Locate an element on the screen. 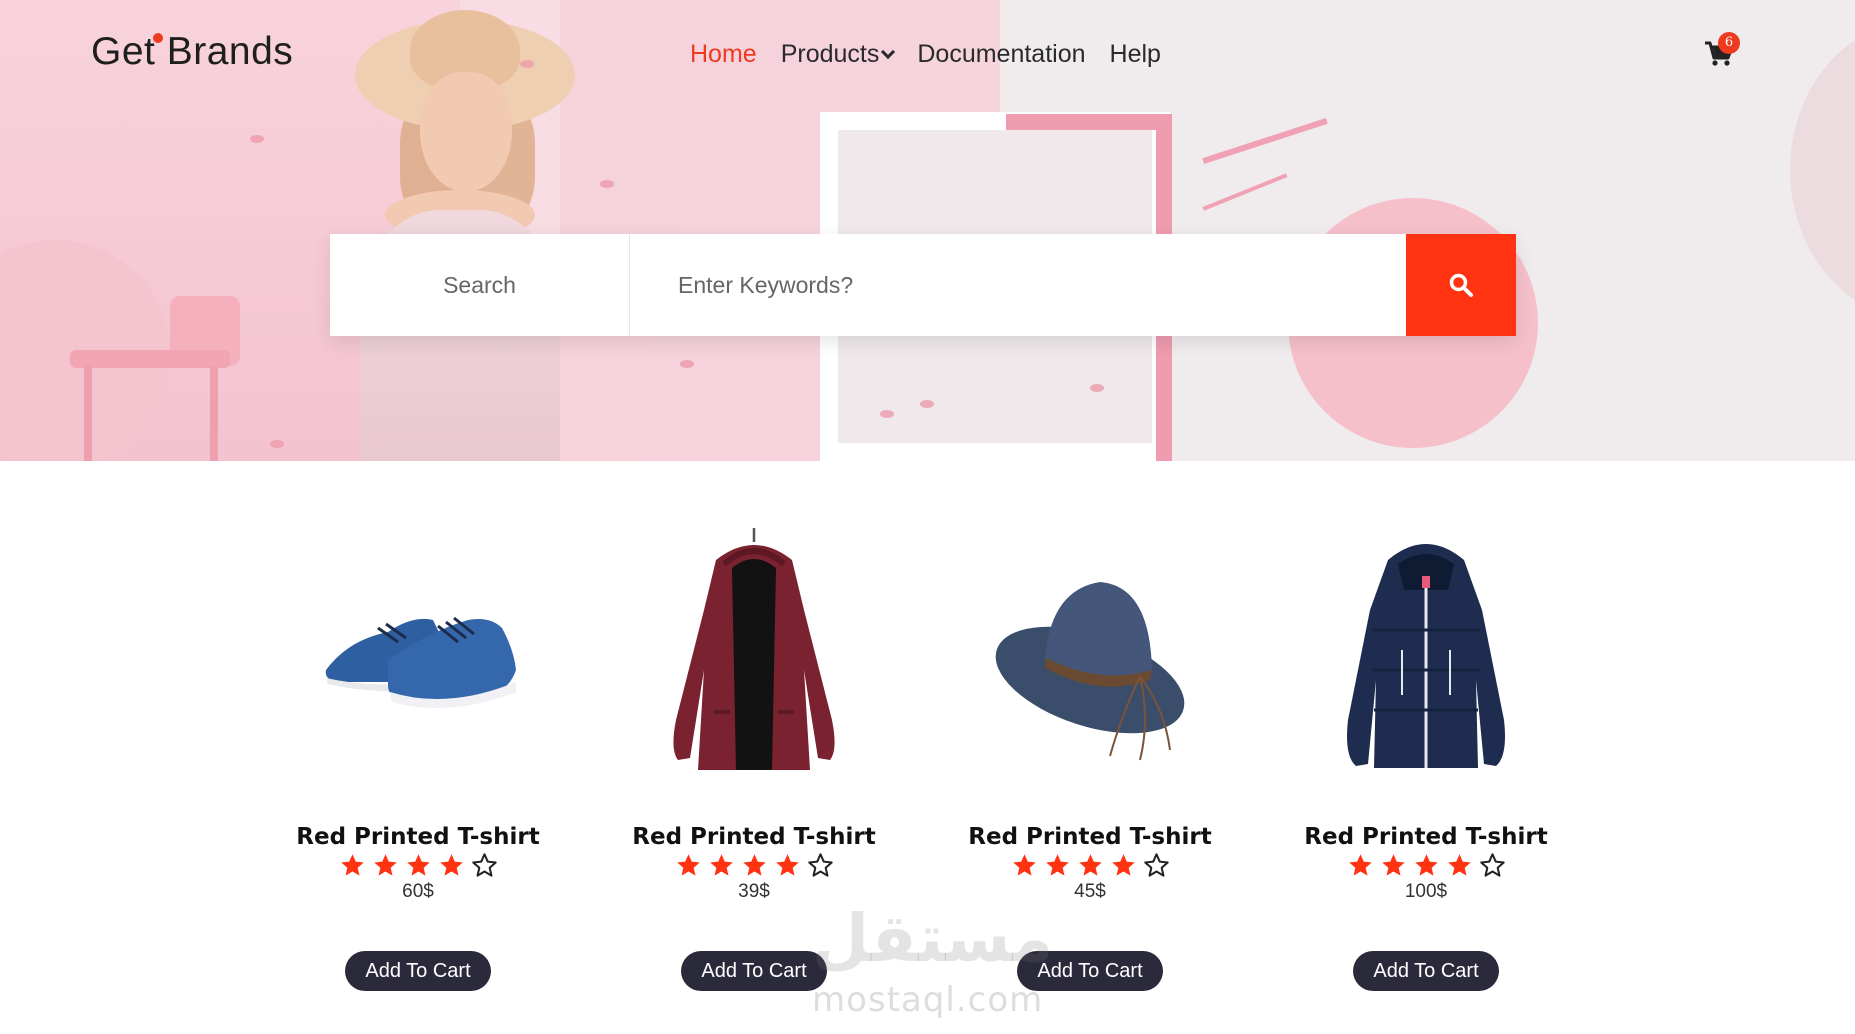  product-image-coat is located at coordinates (754, 660).